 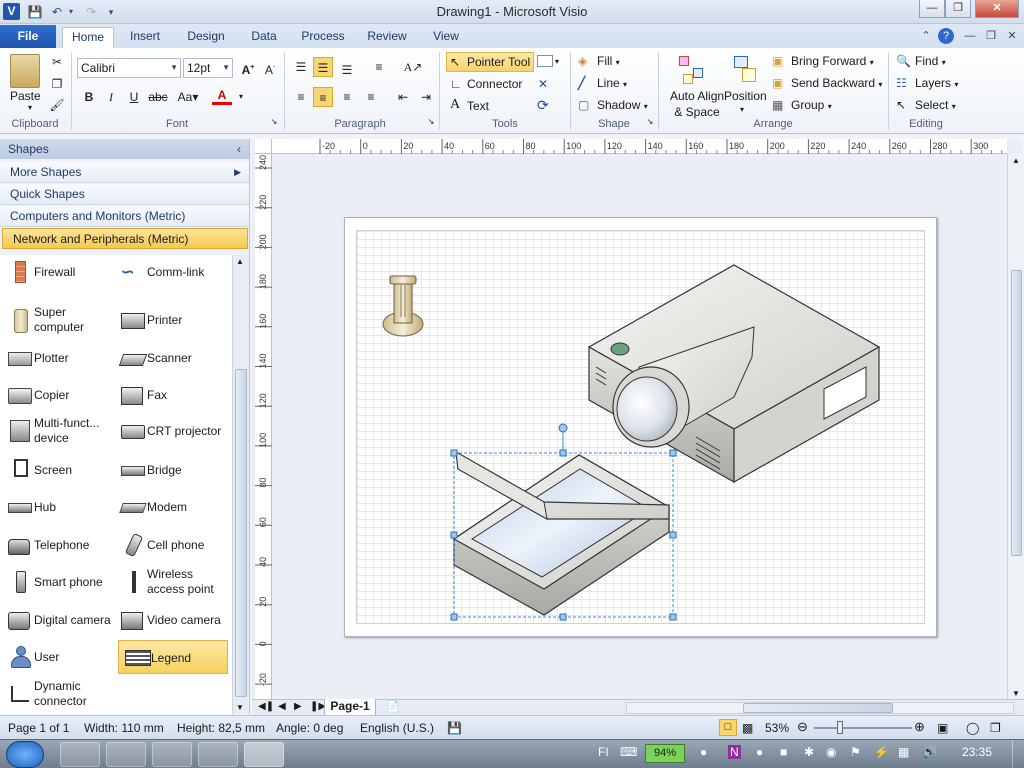 I want to click on close-button: ✕, so click(x=997, y=9).